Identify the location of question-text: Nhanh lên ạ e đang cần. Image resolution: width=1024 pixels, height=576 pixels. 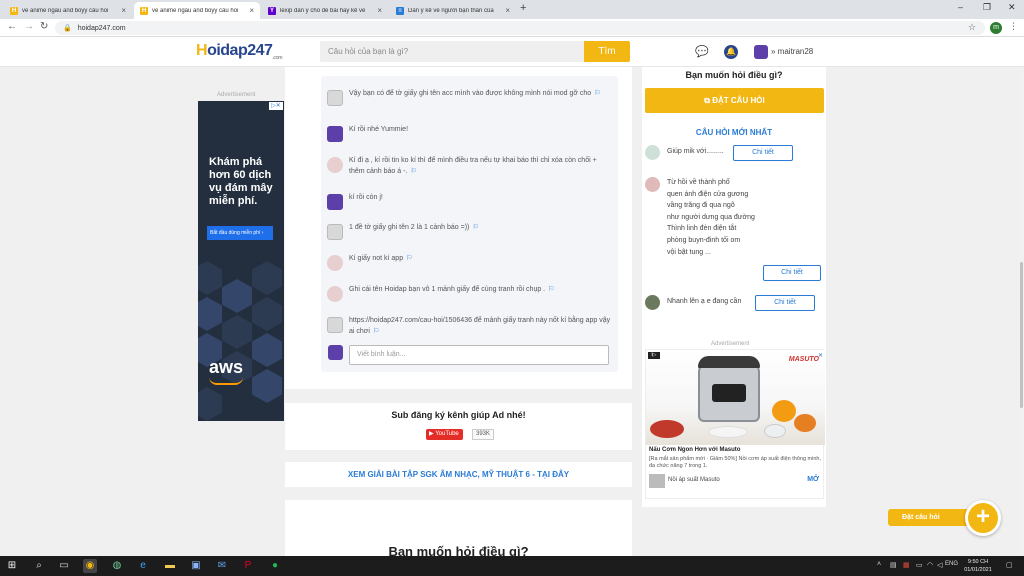
(704, 302).